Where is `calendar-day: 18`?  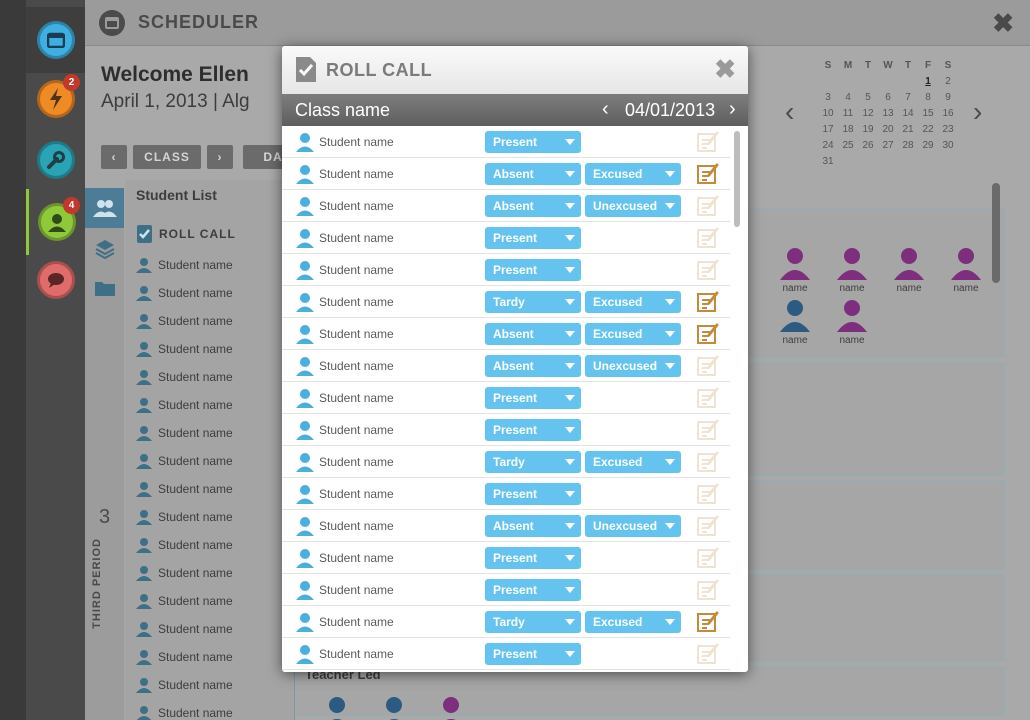
calendar-day: 18 is located at coordinates (848, 132).